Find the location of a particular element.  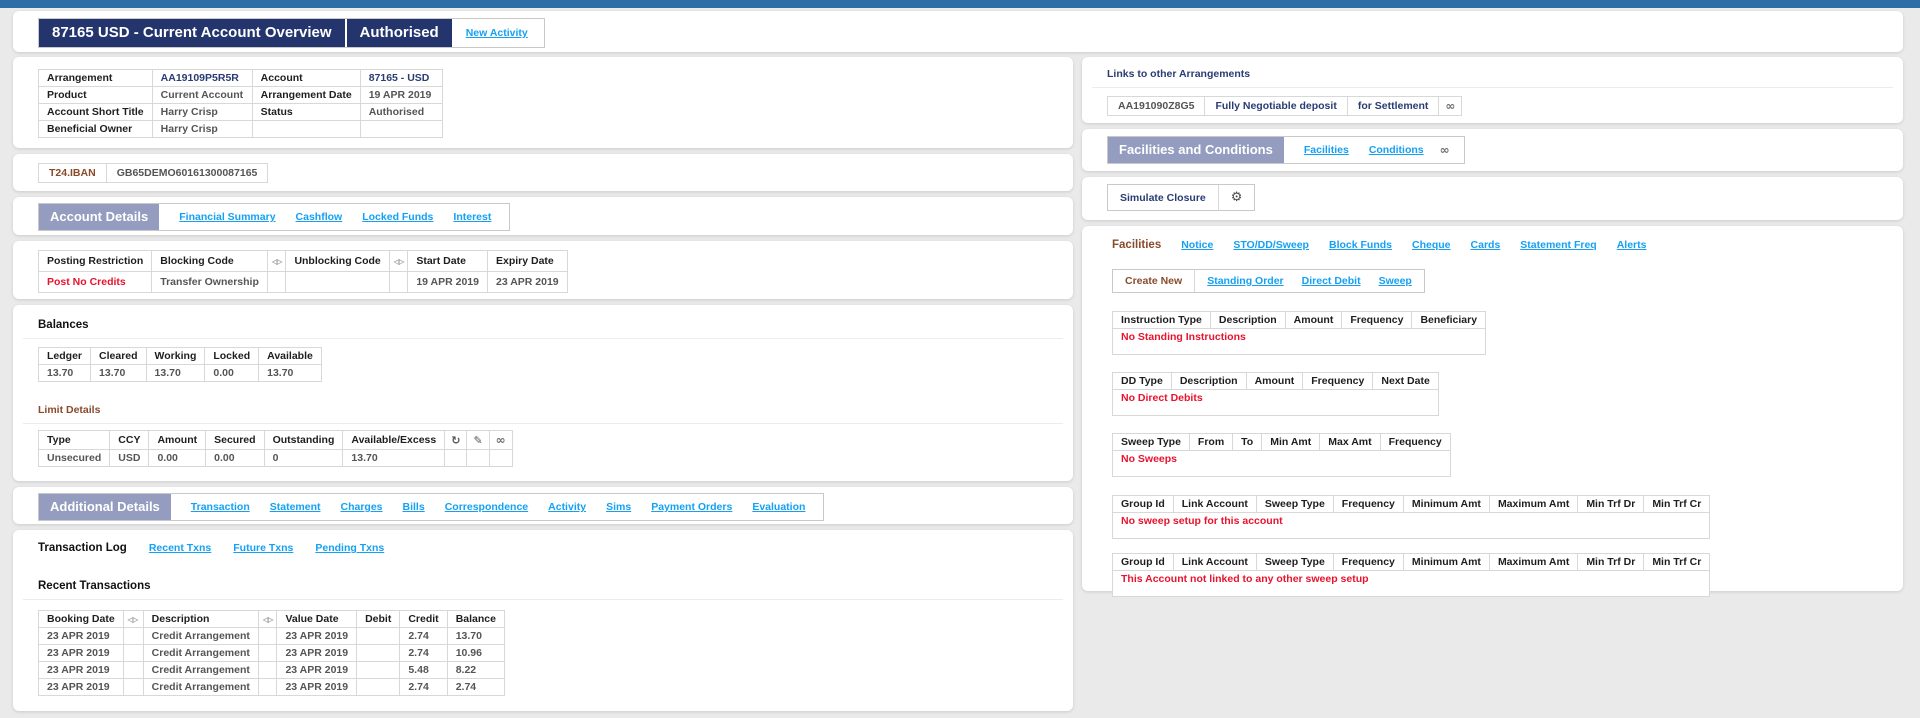

iban-table: T24.IBAN GB65DEMO60161300087165 is located at coordinates (153, 173).